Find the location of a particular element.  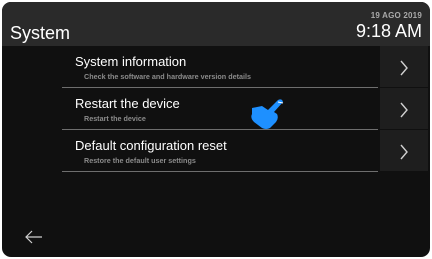

time-label: 9:18 AM is located at coordinates (388, 31).